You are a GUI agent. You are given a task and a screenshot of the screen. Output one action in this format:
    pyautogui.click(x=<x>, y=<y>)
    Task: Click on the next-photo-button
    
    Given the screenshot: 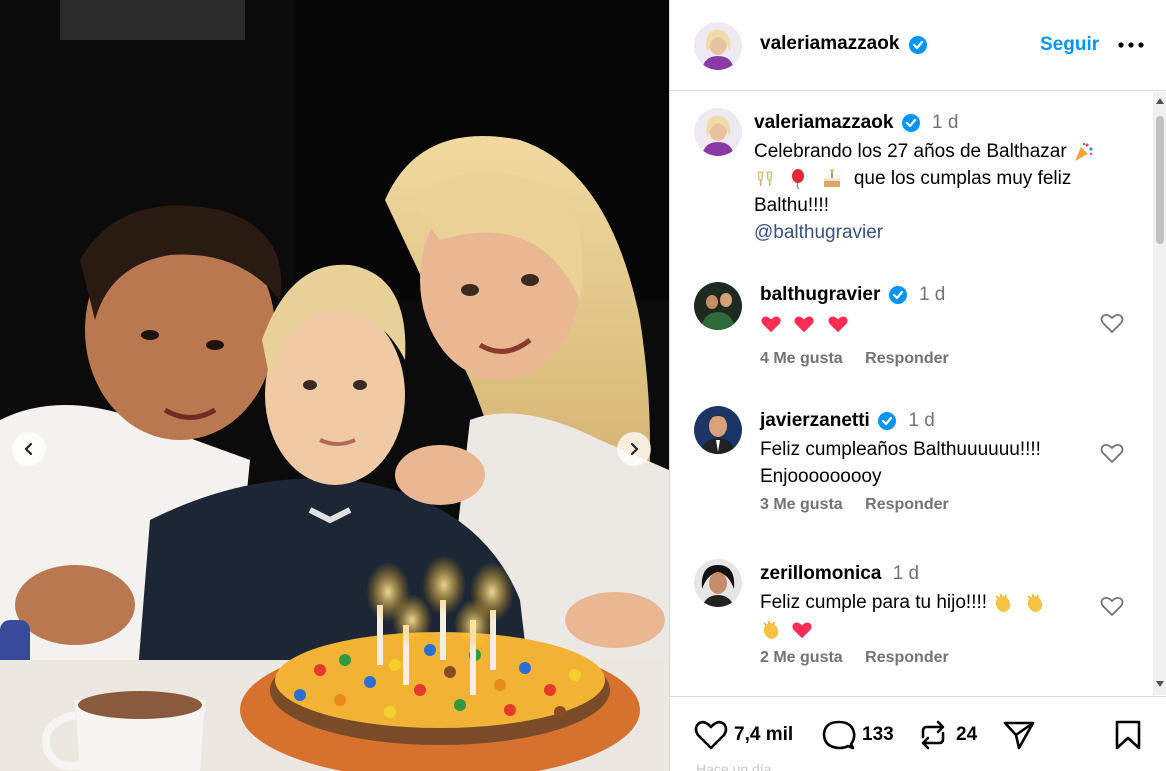 What is the action you would take?
    pyautogui.click(x=634, y=449)
    